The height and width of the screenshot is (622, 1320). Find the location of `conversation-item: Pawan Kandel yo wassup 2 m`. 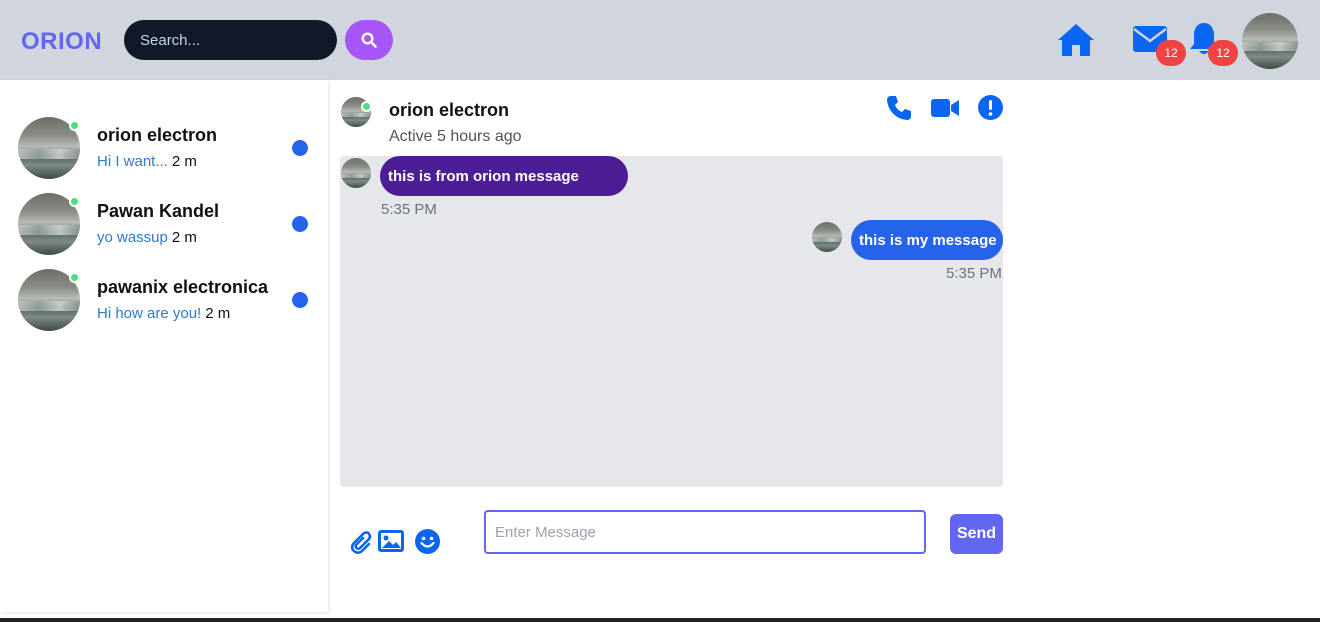

conversation-item: Pawan Kandel yo wassup 2 m is located at coordinates (164, 229).